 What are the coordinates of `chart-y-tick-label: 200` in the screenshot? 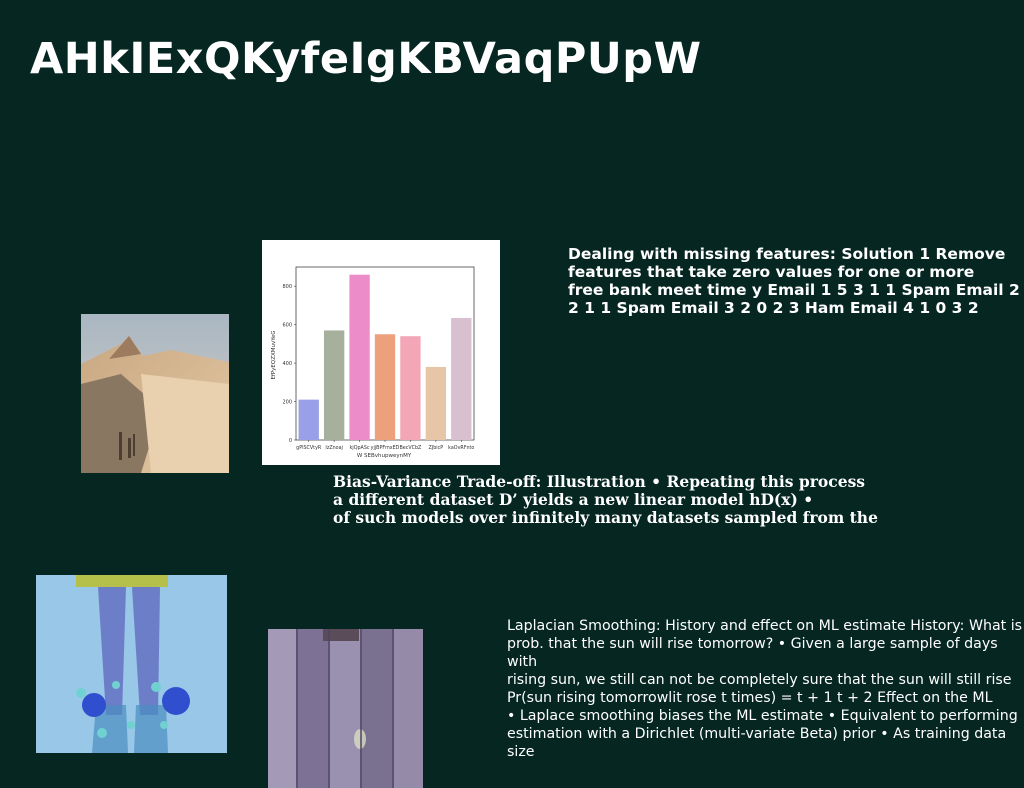 It's located at (287, 403).